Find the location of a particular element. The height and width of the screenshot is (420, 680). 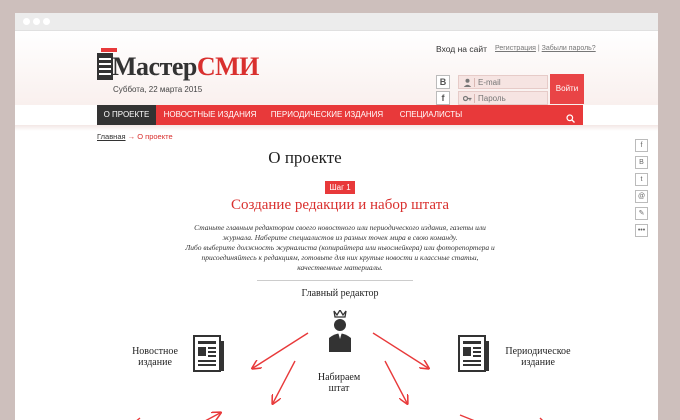

login-button: Войти is located at coordinates (567, 89).